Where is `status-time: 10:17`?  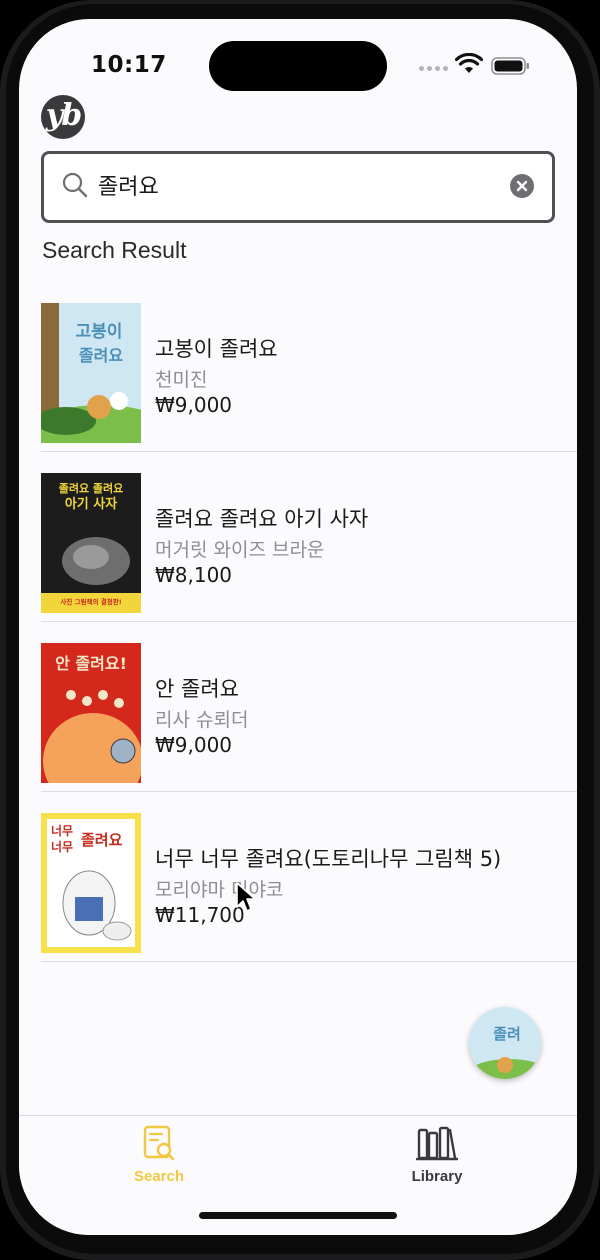
status-time: 10:17 is located at coordinates (129, 65).